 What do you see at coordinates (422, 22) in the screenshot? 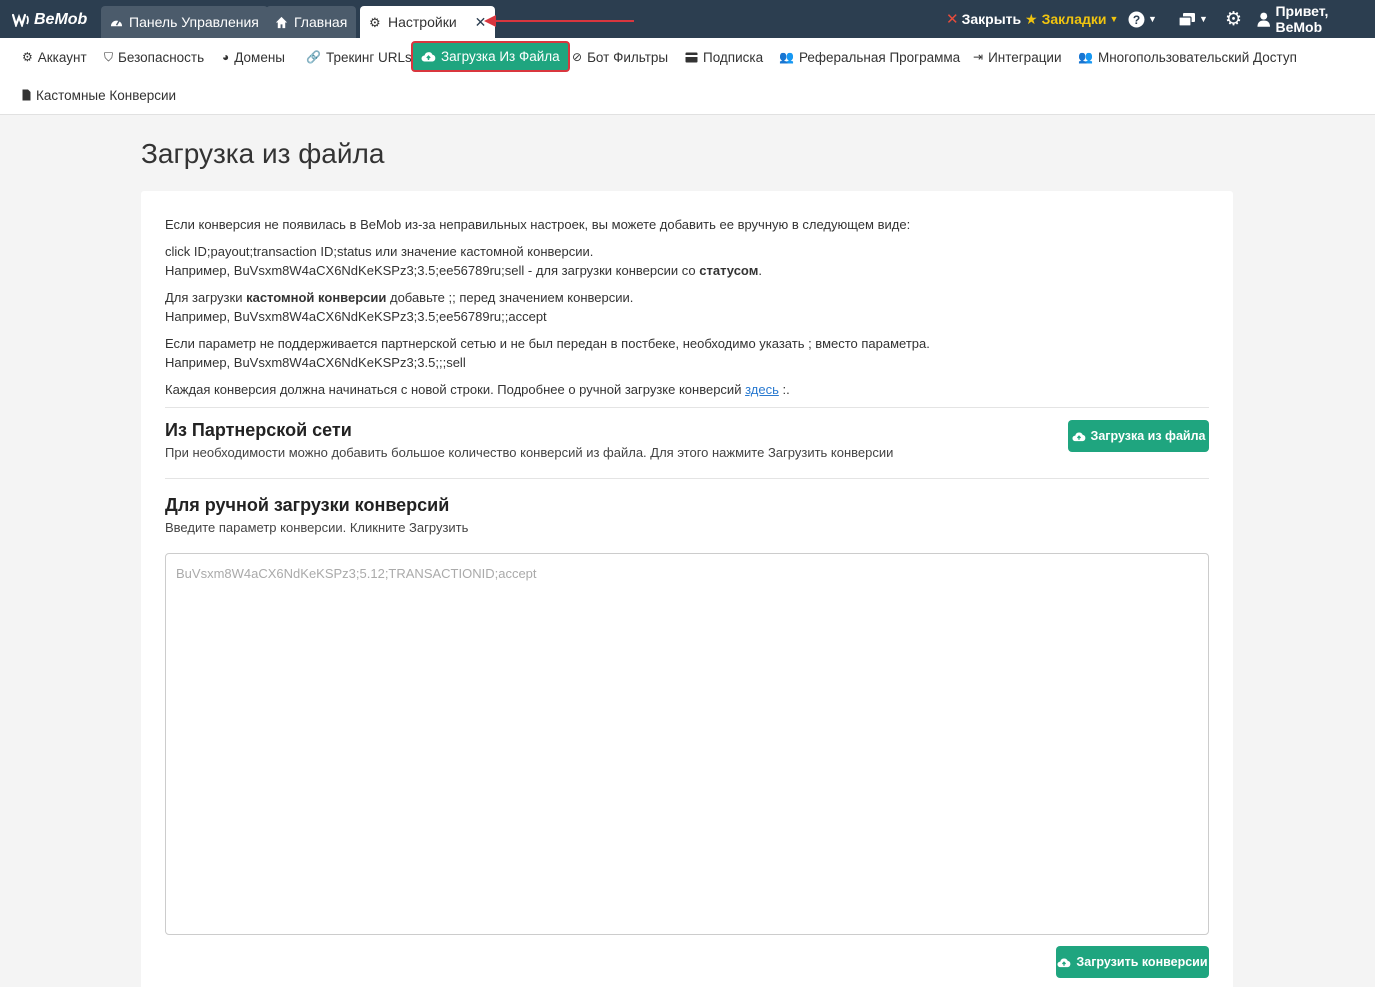
I see `tab-label: Настройки` at bounding box center [422, 22].